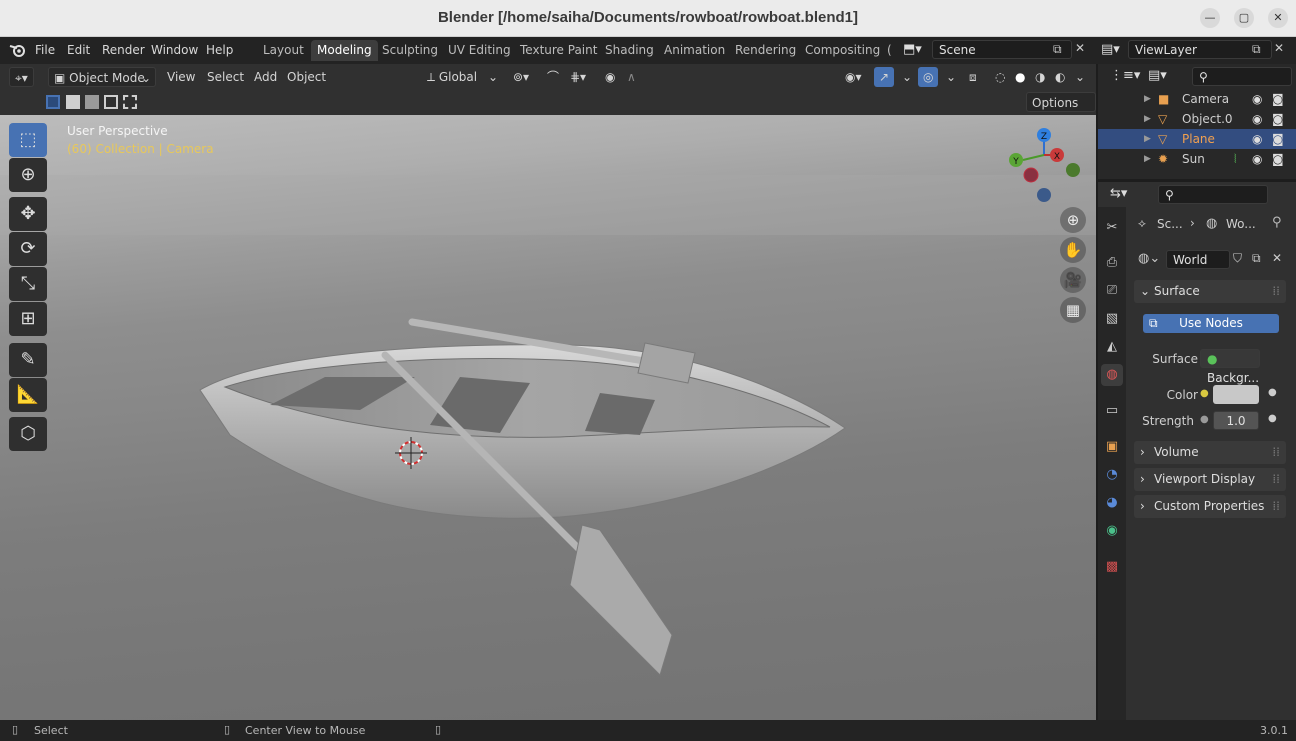 Image resolution: width=1296 pixels, height=741 pixels. I want to click on properties-editor-icon: ⇆▾, so click(1118, 193).